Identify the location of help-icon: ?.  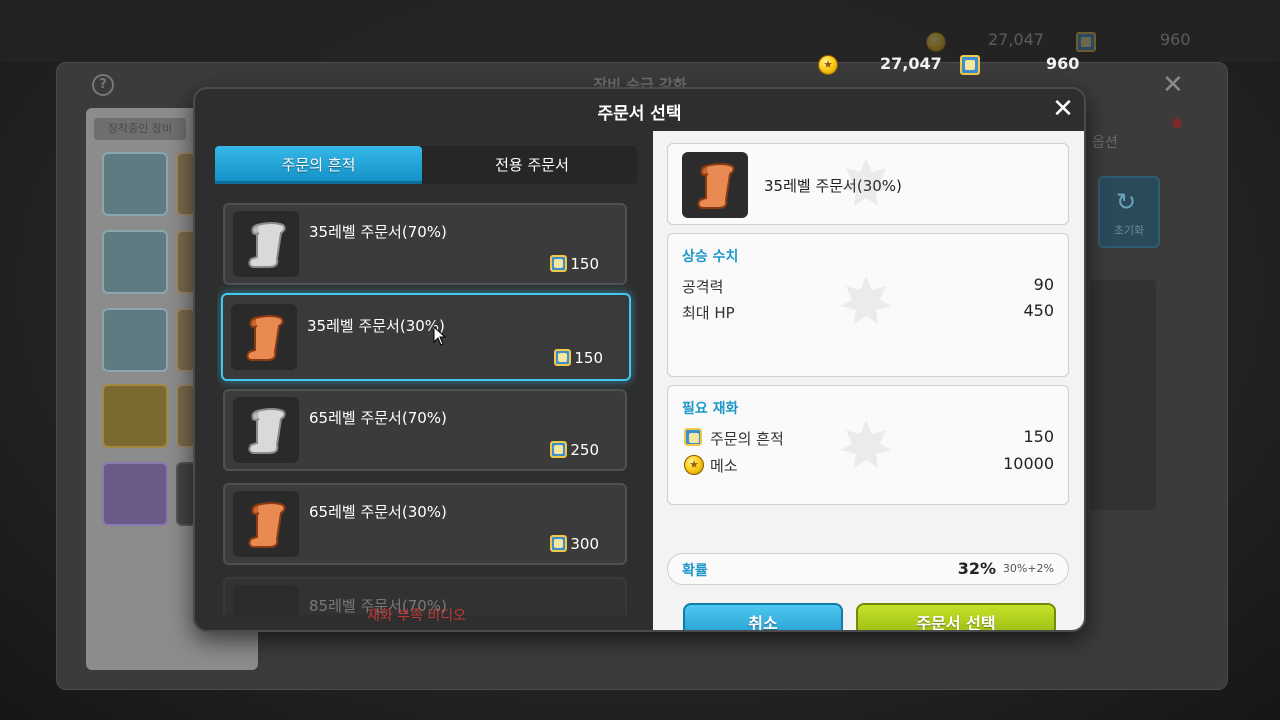
(103, 85).